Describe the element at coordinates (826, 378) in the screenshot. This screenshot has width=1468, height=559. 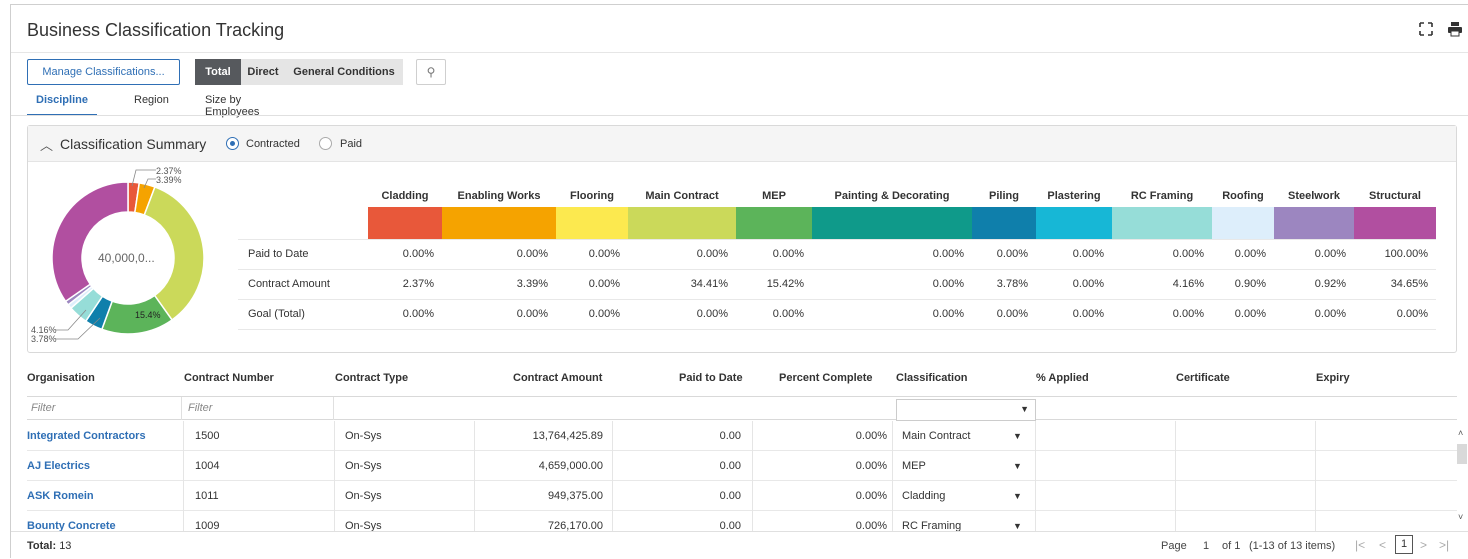
I see `col-percent-complete: Percent Complete` at that location.